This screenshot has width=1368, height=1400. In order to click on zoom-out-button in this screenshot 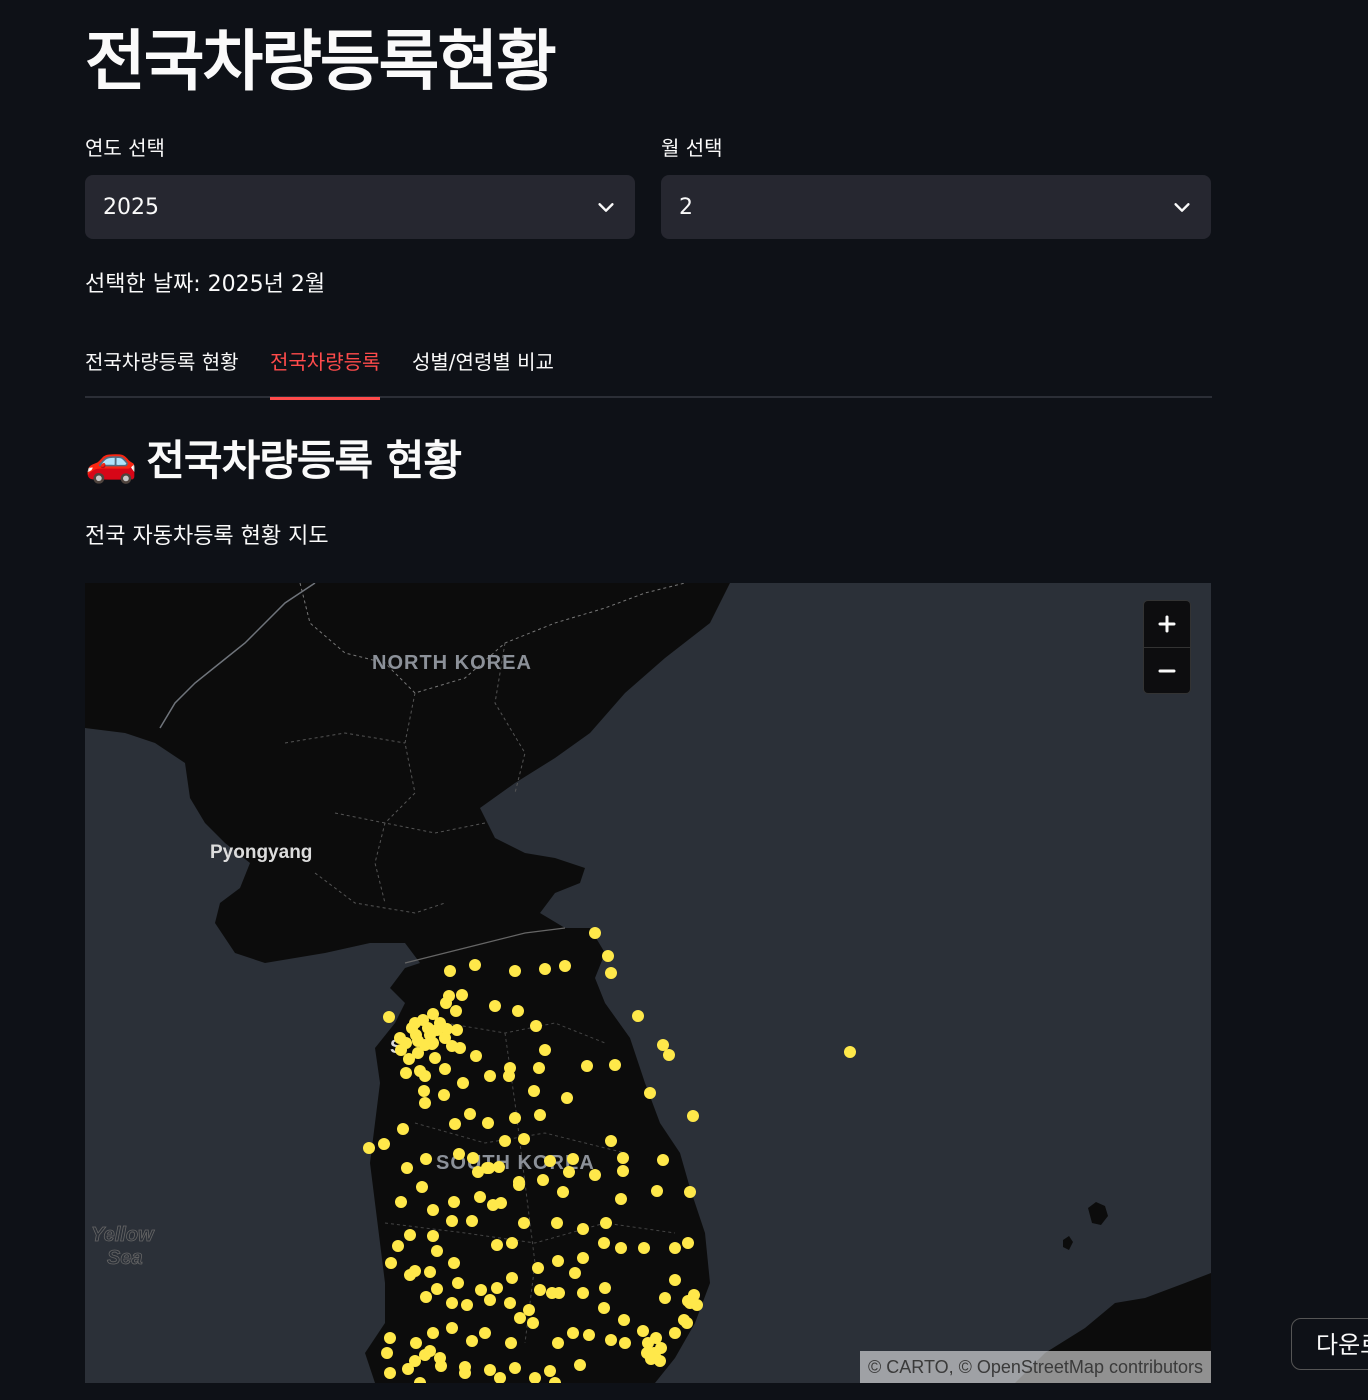, I will do `click(1167, 670)`.